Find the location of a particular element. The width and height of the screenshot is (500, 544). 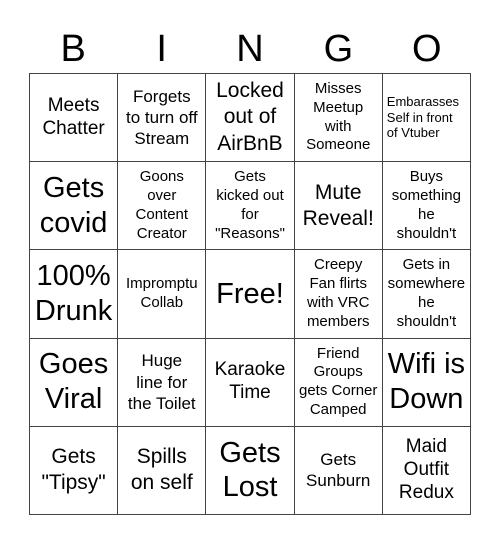

bingo-cell: 100% Drunk is located at coordinates (74, 294).